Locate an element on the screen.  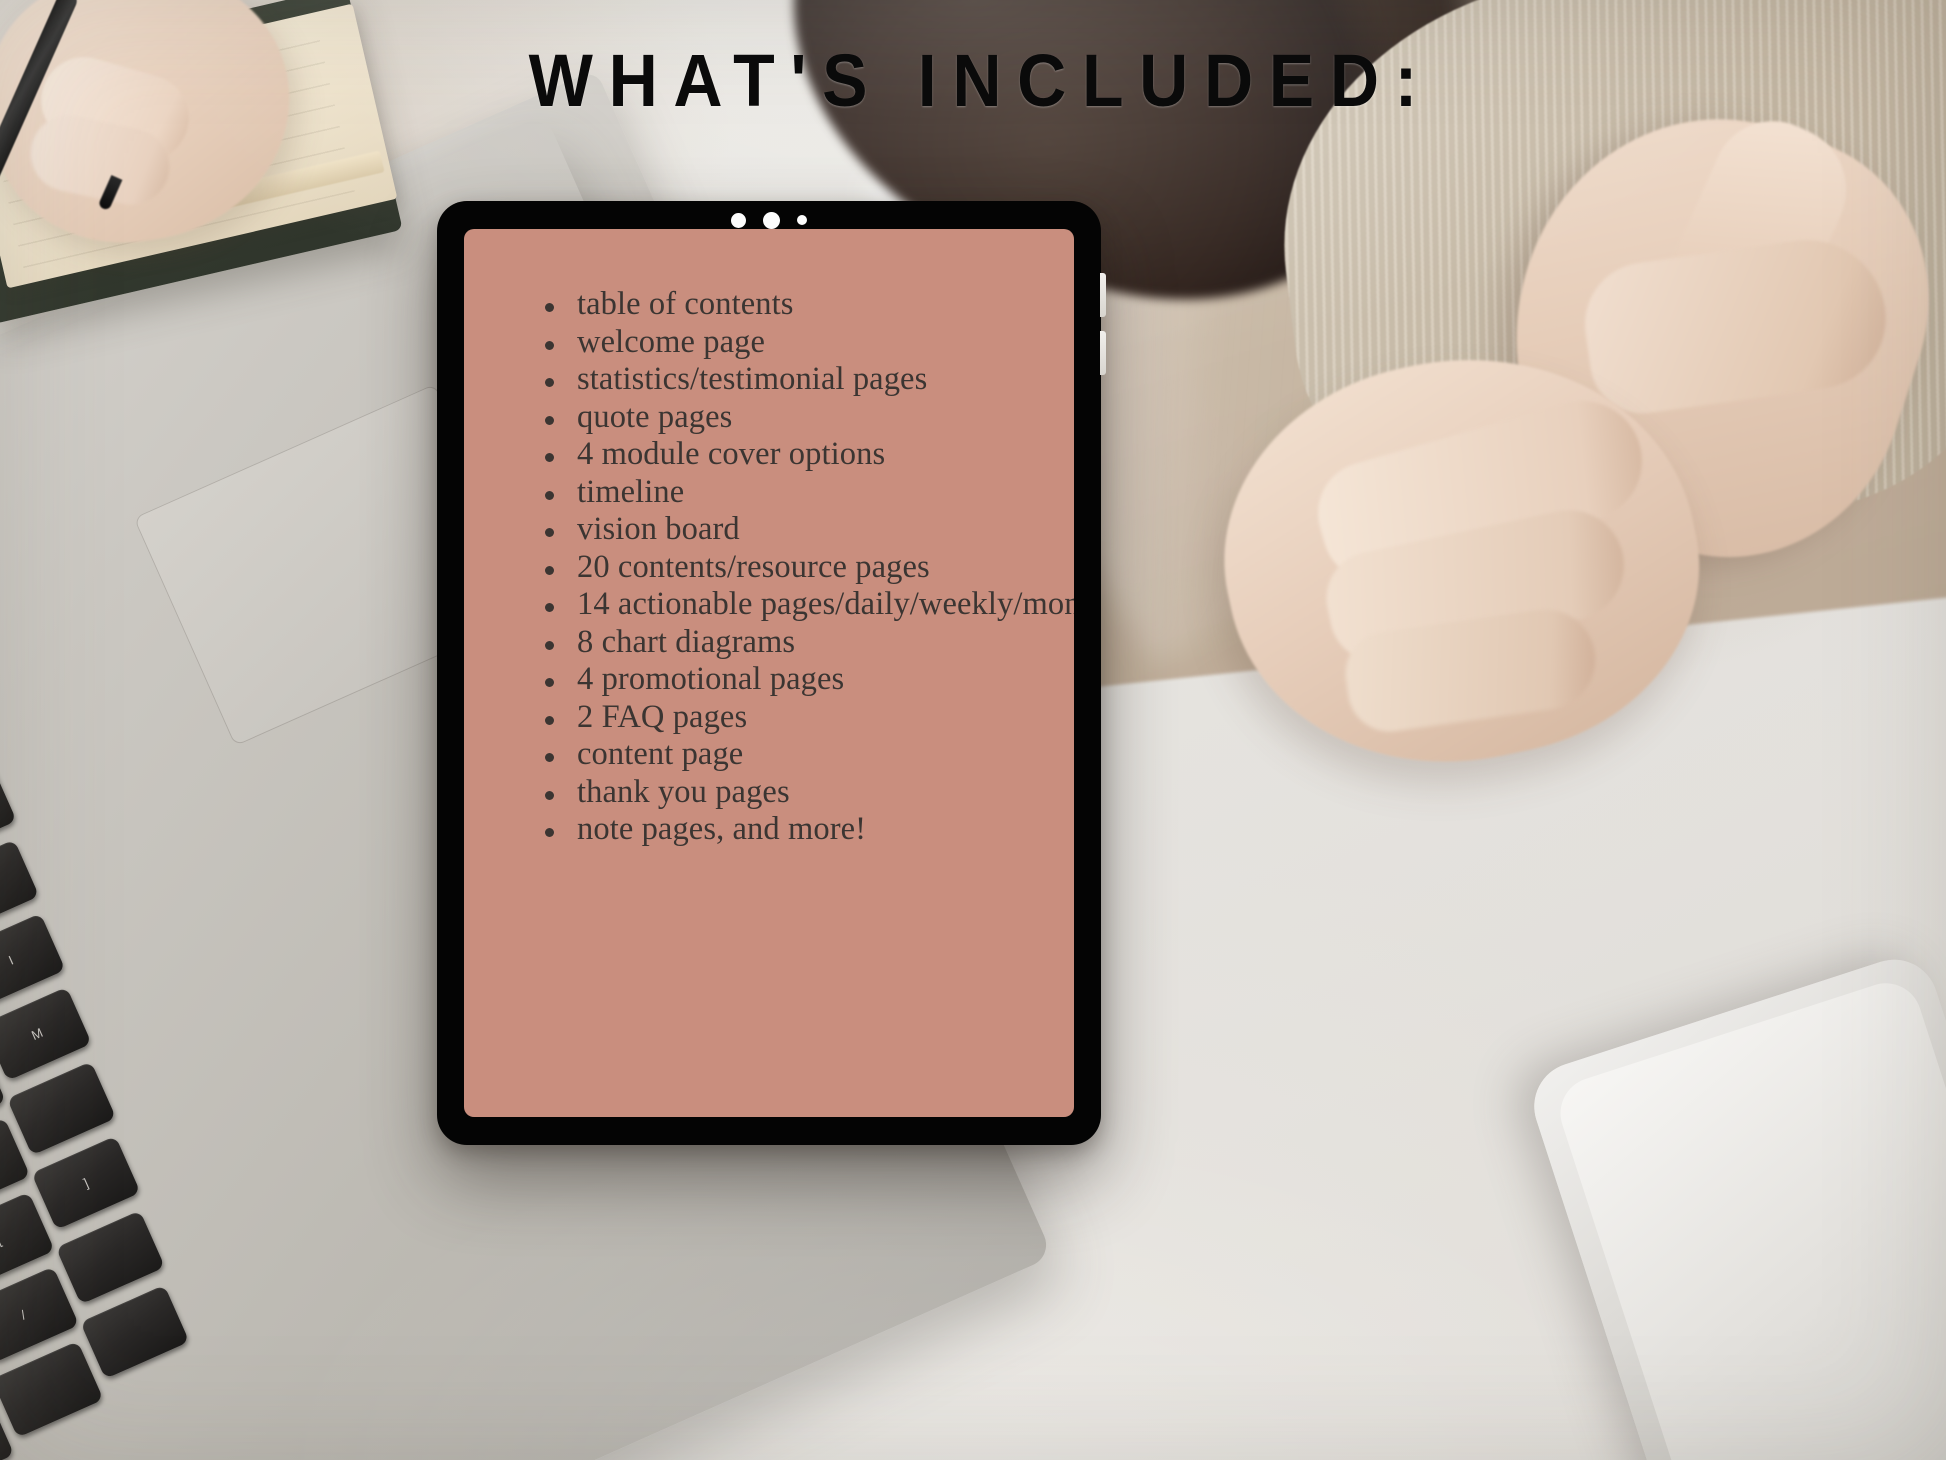
list-item: quote pages is located at coordinates (805, 418).